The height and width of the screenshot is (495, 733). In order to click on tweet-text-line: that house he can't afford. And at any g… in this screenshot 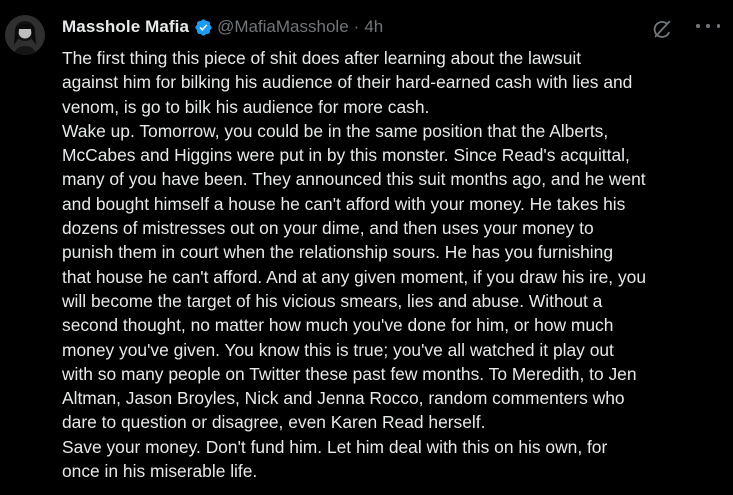, I will do `click(354, 276)`.